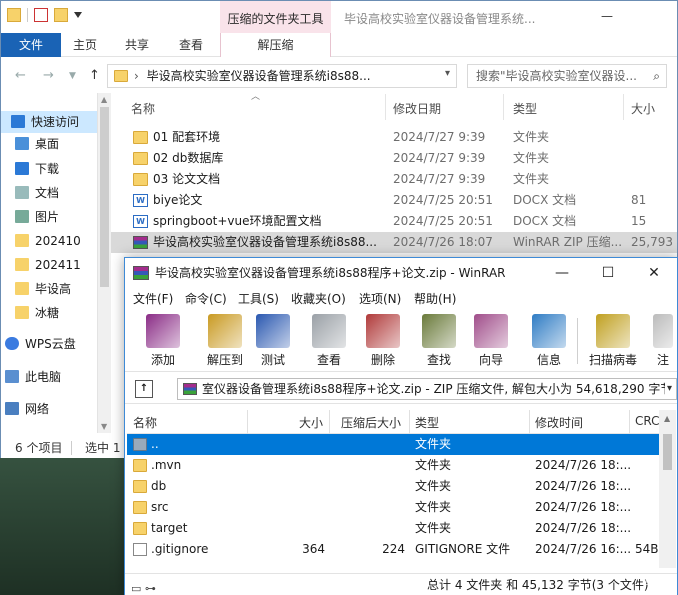 The width and height of the screenshot is (678, 595). What do you see at coordinates (383, 342) in the screenshot?
I see `toolbar-button-delete: 删除` at bounding box center [383, 342].